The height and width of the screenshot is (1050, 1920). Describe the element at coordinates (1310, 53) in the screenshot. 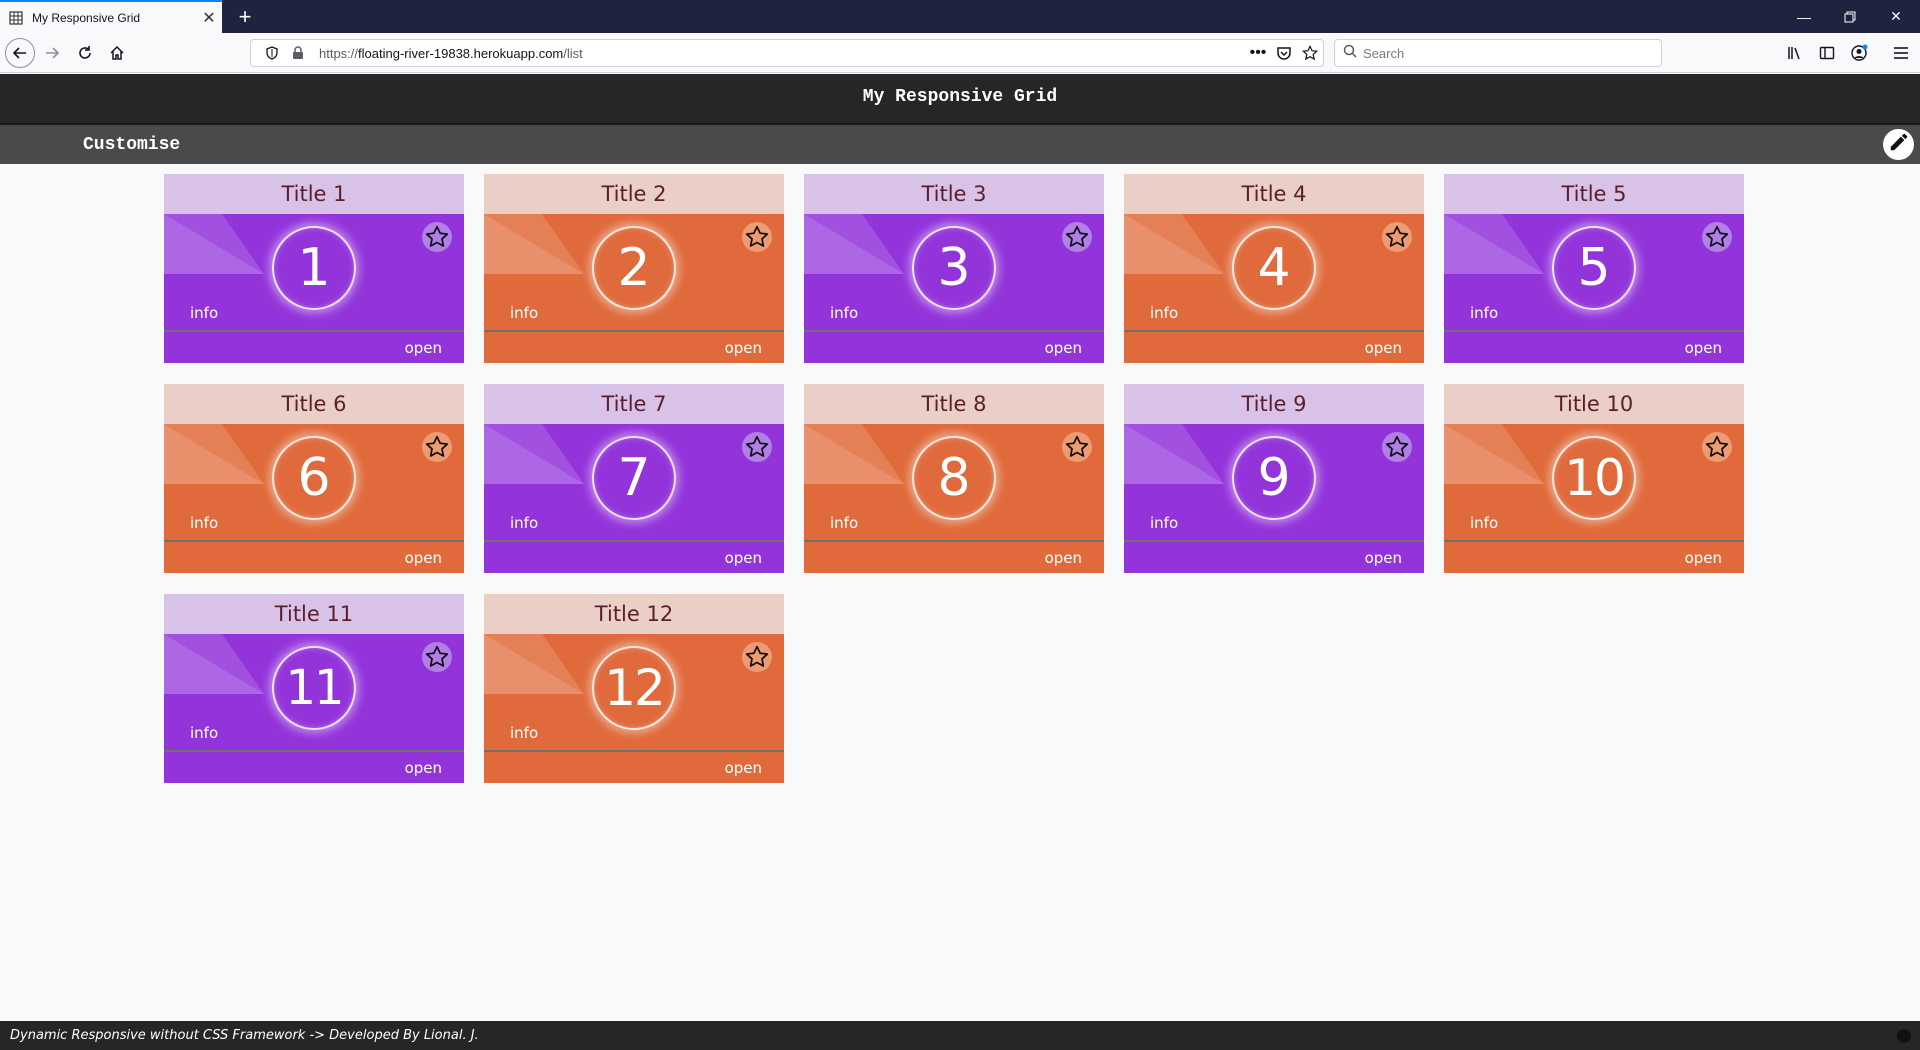

I see `bookmark-star-icon` at that location.